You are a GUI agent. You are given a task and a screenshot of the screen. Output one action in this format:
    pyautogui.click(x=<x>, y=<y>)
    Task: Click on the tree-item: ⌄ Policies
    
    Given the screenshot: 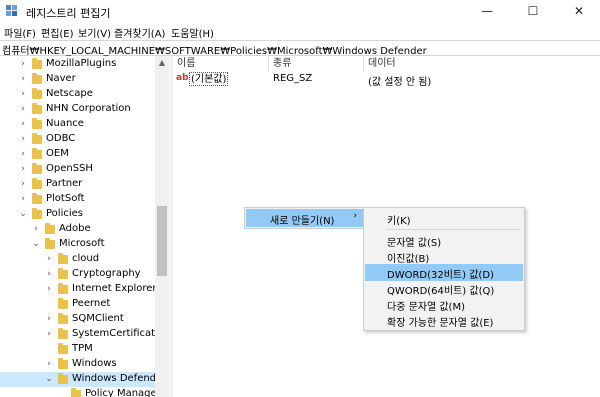 What is the action you would take?
    pyautogui.click(x=80, y=214)
    